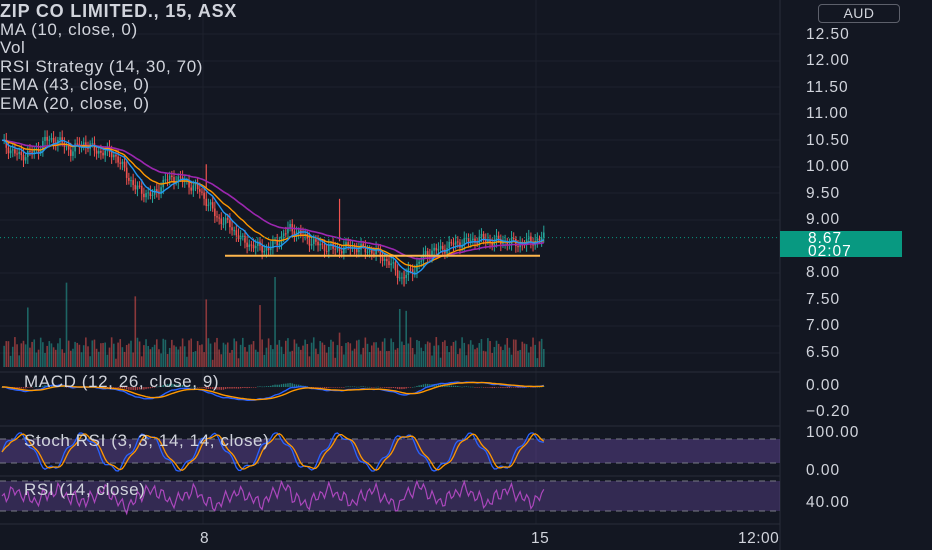  Describe the element at coordinates (118, 30) in the screenshot. I see `legend-ma: MA (10, close, 0)` at that location.